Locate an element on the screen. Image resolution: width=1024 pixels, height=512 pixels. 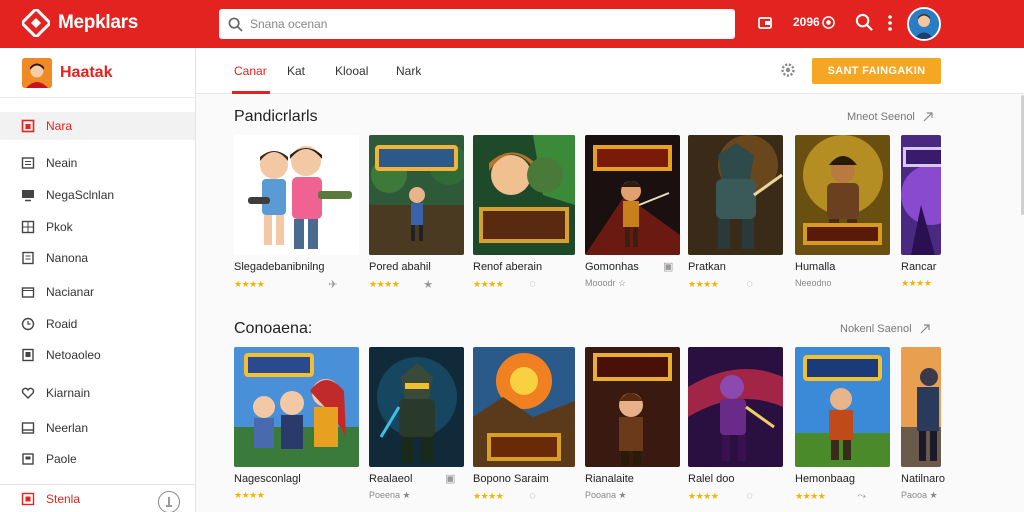
section-title: Pandicrlarls is located at coordinates (276, 116).